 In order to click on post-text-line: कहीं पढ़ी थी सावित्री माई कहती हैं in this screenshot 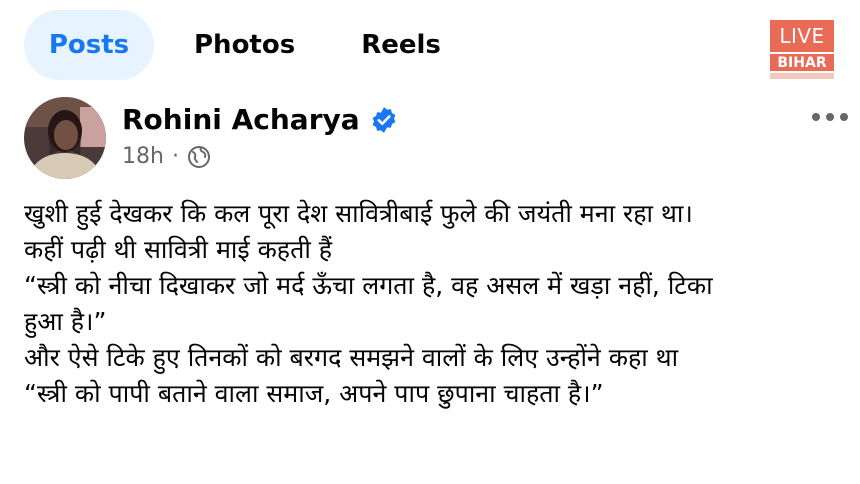, I will do `click(178, 249)`.